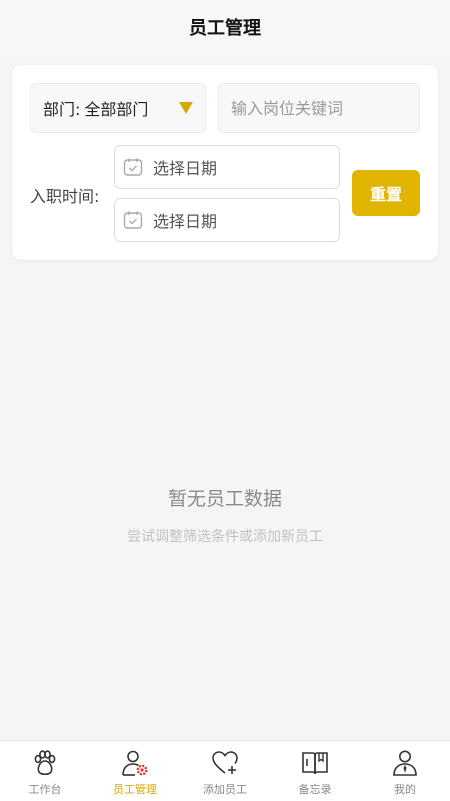  Describe the element at coordinates (62, 109) in the screenshot. I see `department-label: 部门:` at that location.